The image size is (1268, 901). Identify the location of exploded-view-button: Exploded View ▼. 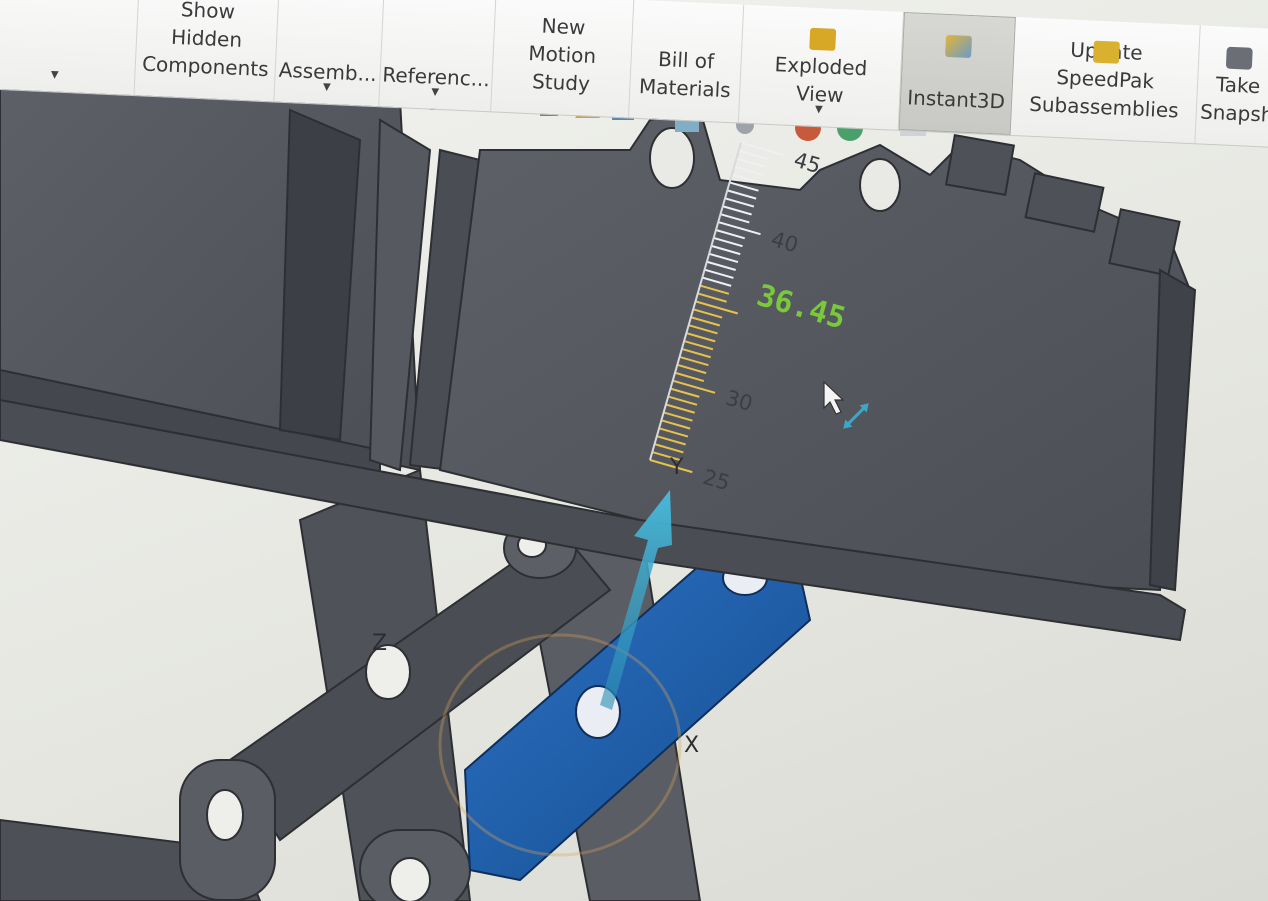
(821, 67).